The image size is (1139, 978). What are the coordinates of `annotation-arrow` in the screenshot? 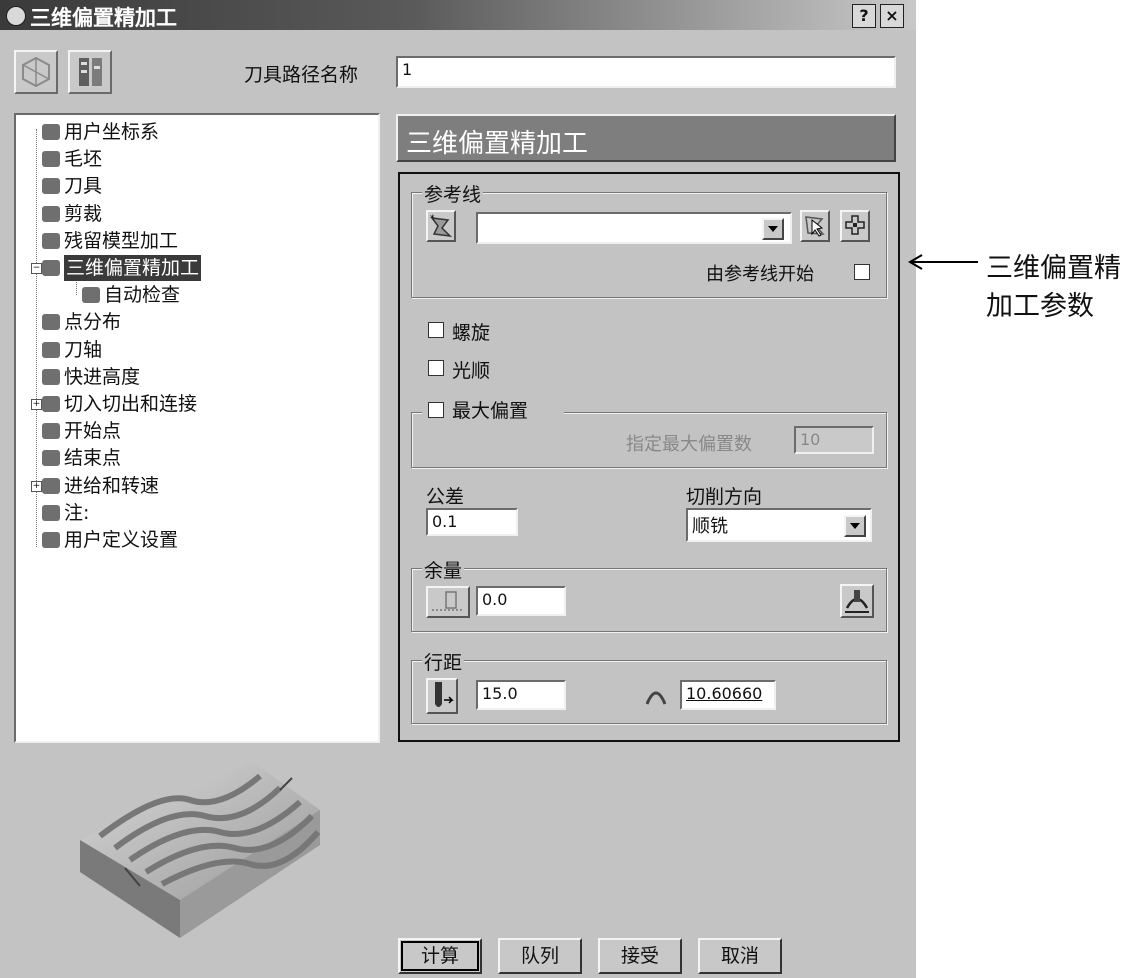 It's located at (943, 262).